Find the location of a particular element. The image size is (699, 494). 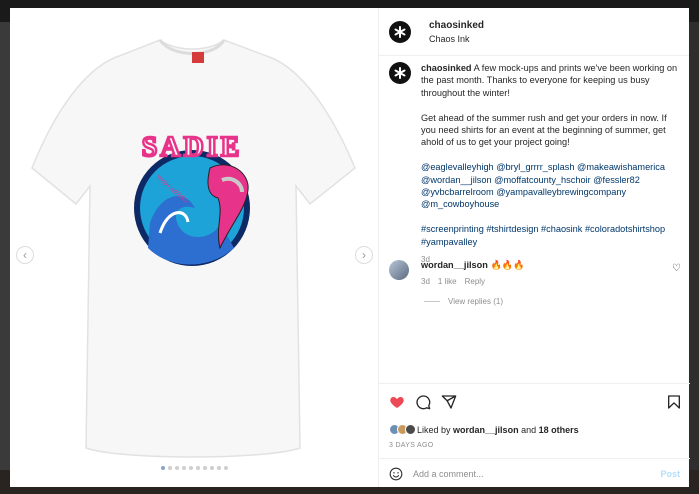

share-icon is located at coordinates (449, 402).